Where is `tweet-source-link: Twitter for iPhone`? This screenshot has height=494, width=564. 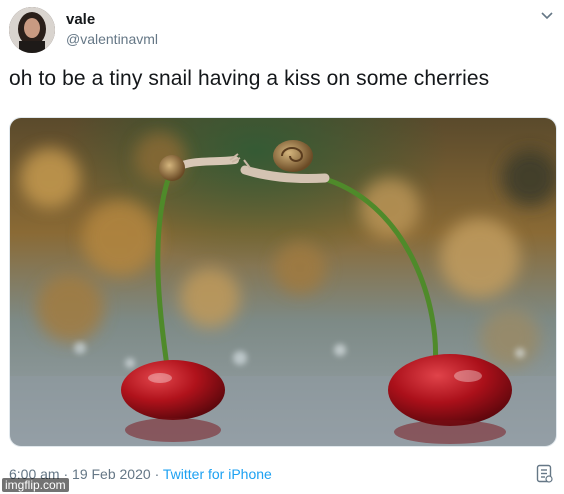 tweet-source-link: Twitter for iPhone is located at coordinates (217, 474).